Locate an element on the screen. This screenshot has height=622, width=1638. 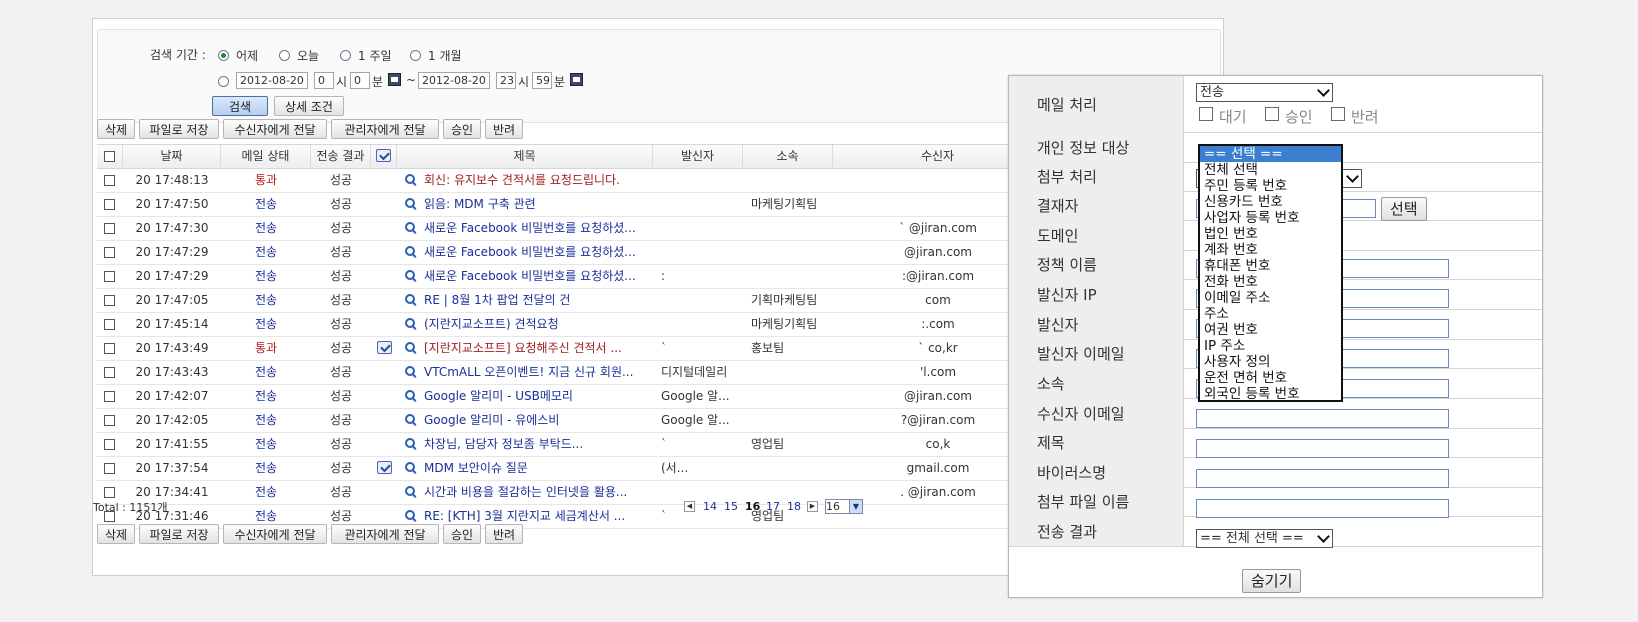
dropdown-option: 주소 is located at coordinates (1270, 314).